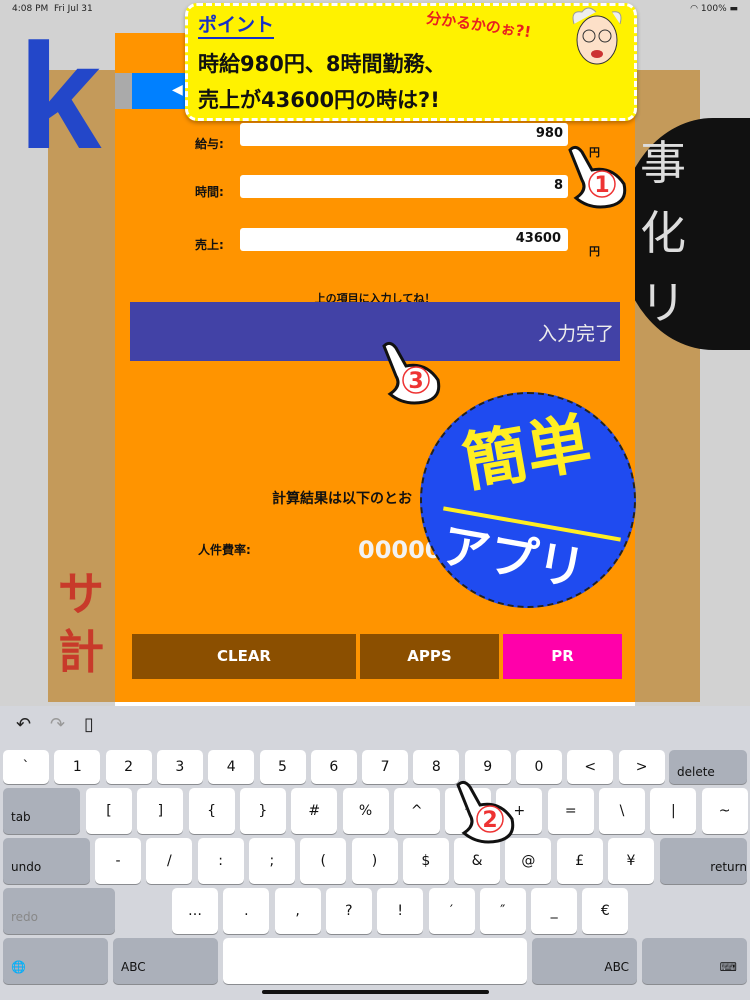 The image size is (750, 1000). Describe the element at coordinates (570, 811) in the screenshot. I see `key: =` at that location.